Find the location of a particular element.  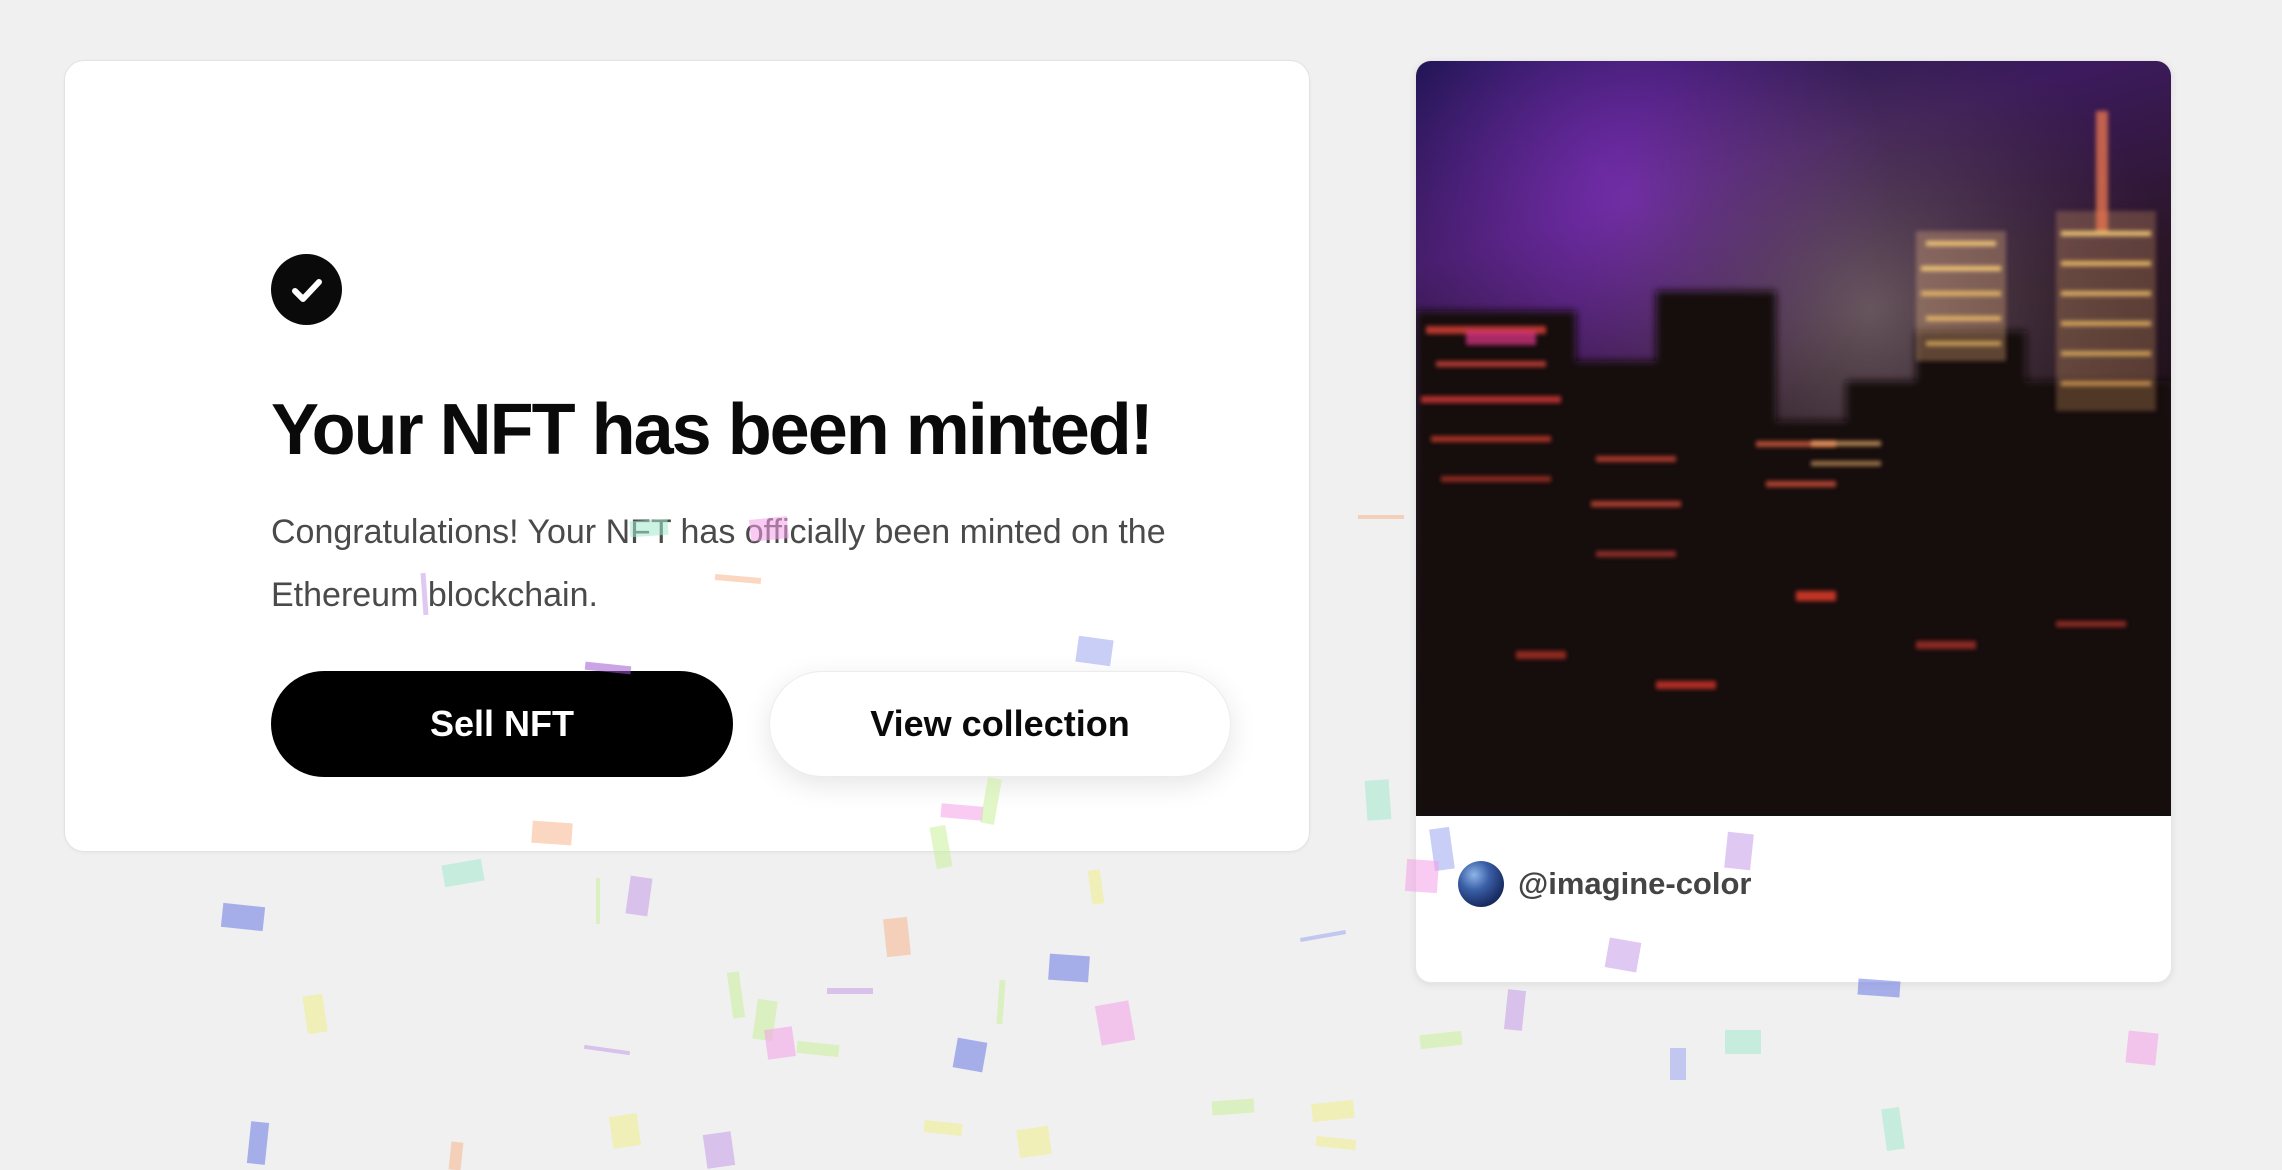

view-collection-label: View collection is located at coordinates (1000, 723).